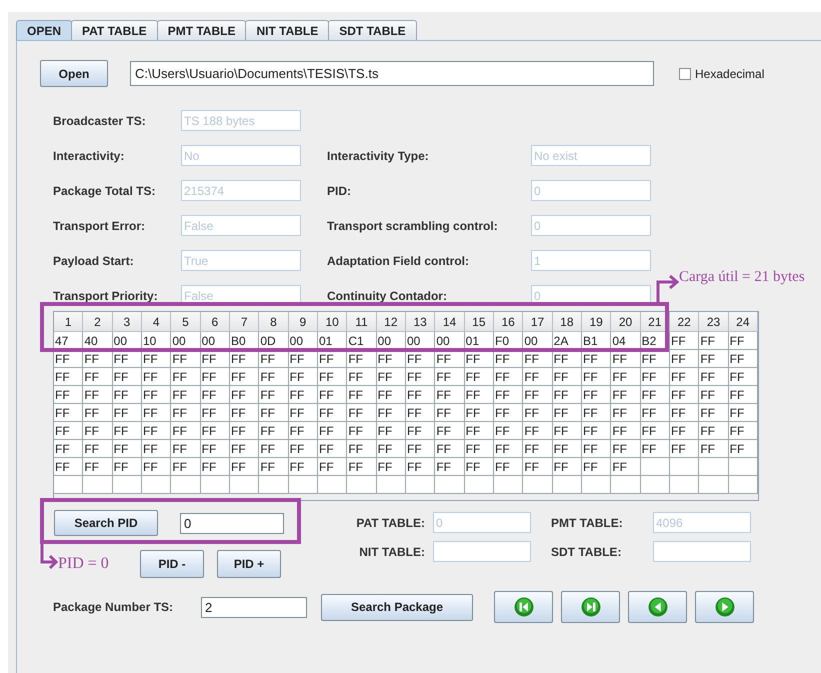  I want to click on column-header: 16, so click(509, 322).